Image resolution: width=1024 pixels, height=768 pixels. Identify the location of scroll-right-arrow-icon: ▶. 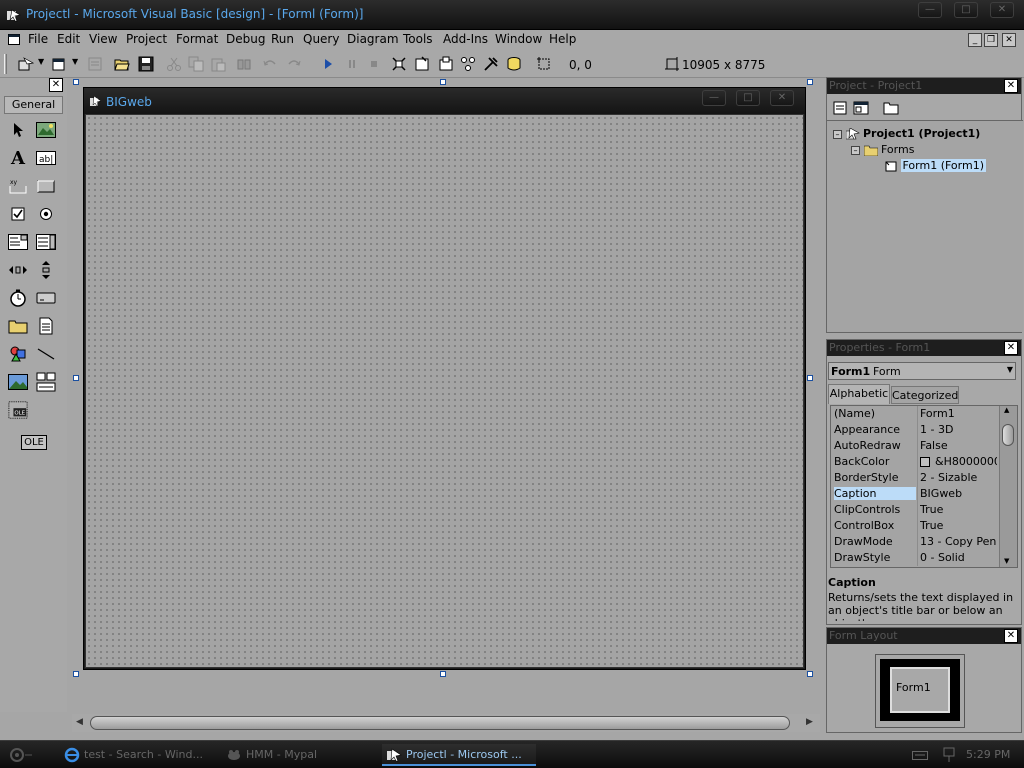
(809, 722).